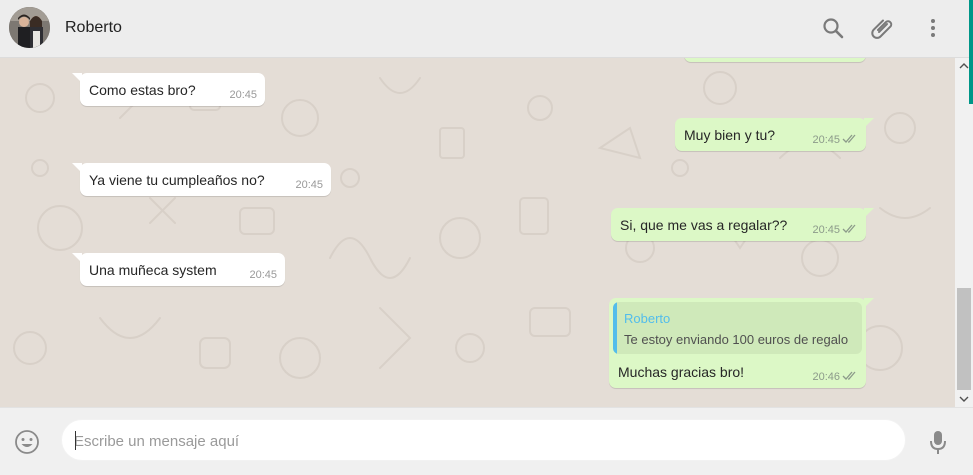 The width and height of the screenshot is (973, 475). Describe the element at coordinates (826, 377) in the screenshot. I see `message-time: 20:46` at that location.